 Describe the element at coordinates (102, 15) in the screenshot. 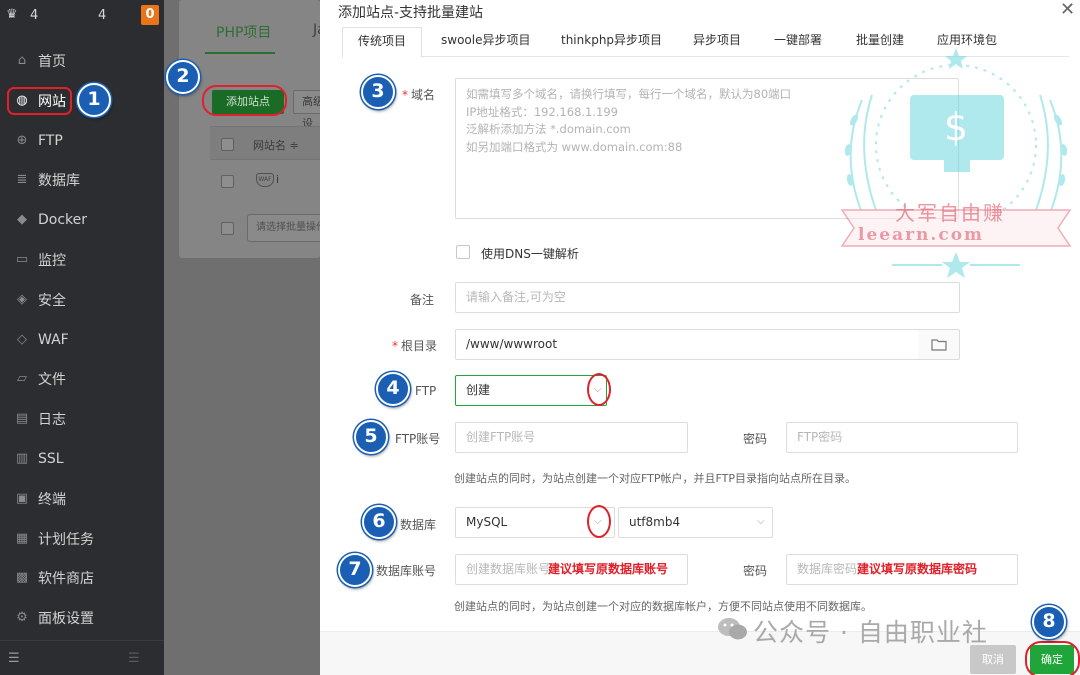

I see `server-name-suffix: 4` at that location.